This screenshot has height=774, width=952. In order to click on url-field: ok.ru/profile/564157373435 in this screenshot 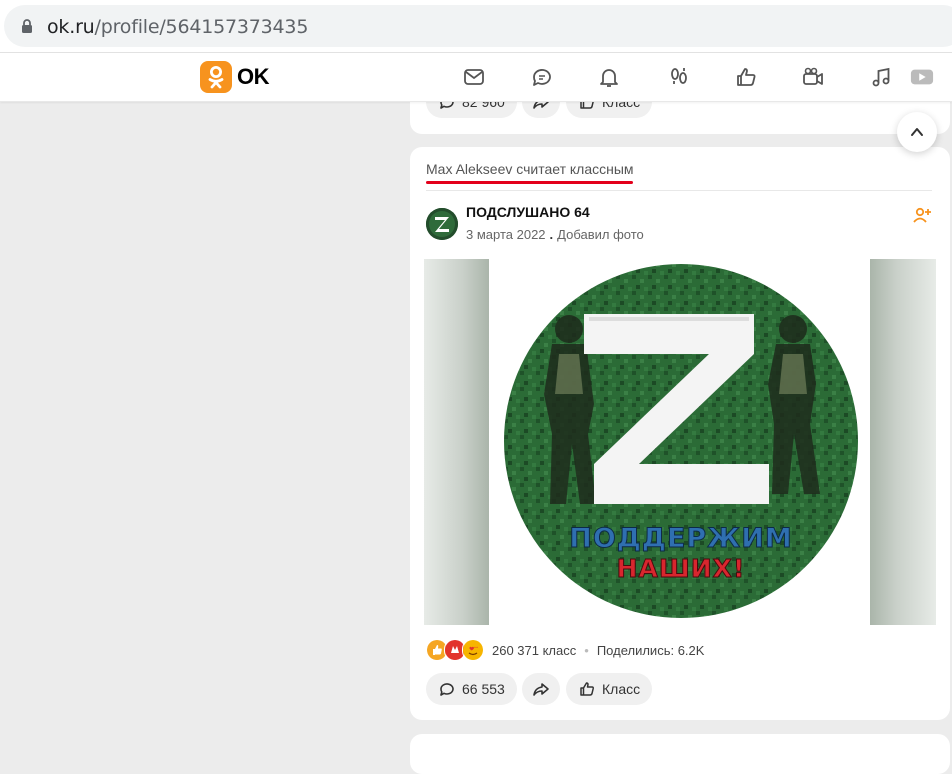, I will do `click(478, 26)`.